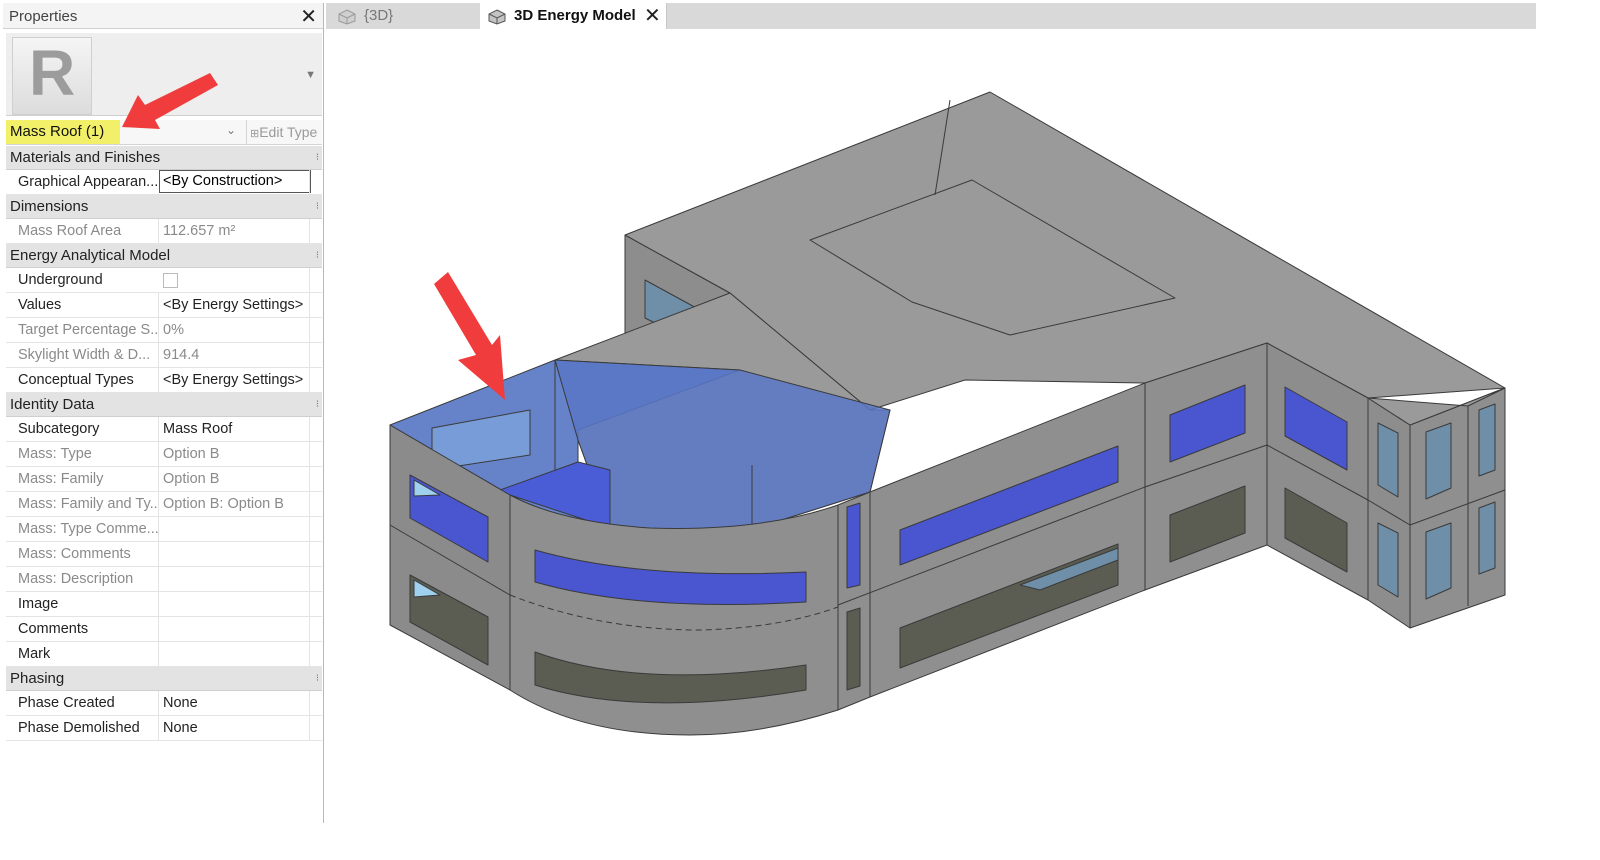  I want to click on properties-title: Properties, so click(43, 16).